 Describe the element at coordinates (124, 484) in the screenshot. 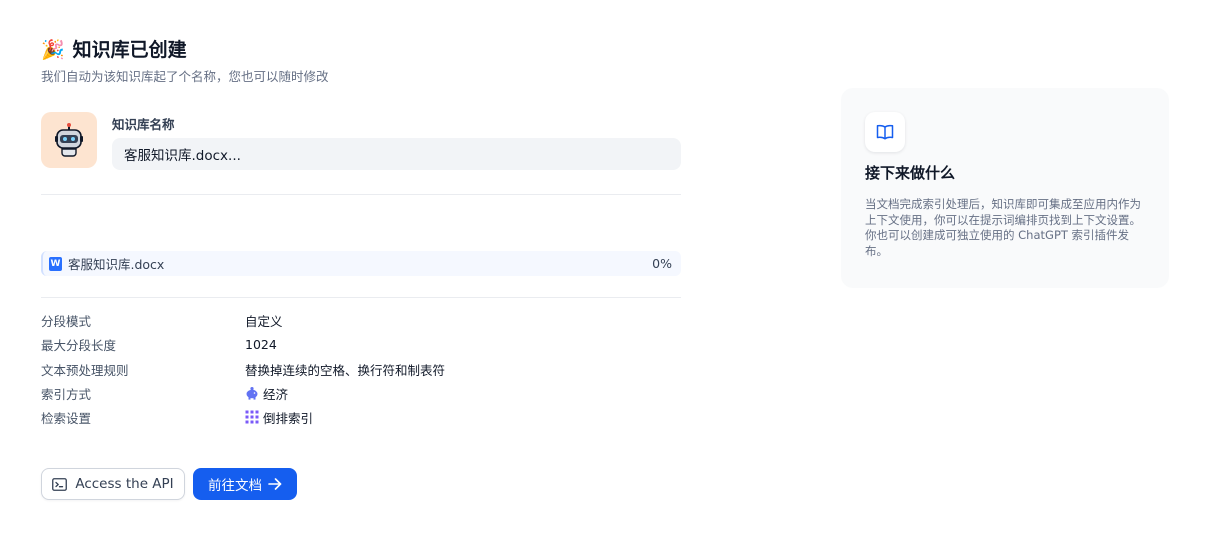

I see `access-api-label: Access the API` at that location.